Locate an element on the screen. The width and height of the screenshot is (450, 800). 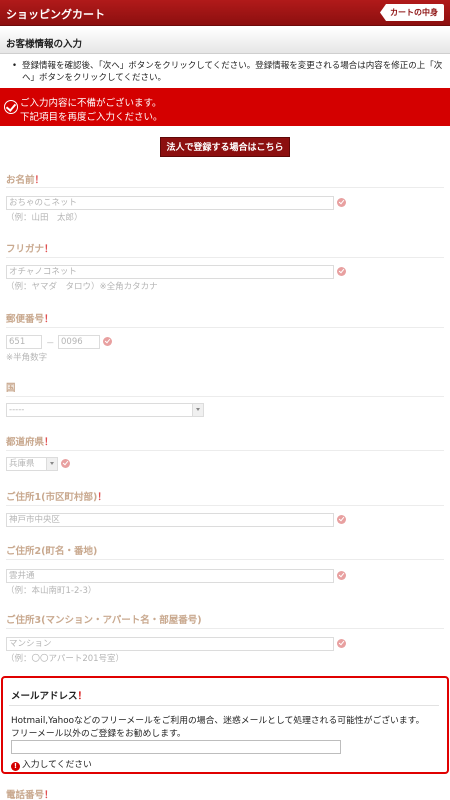
address2-label: ご住所2(町名・番地) is located at coordinates (51, 550).